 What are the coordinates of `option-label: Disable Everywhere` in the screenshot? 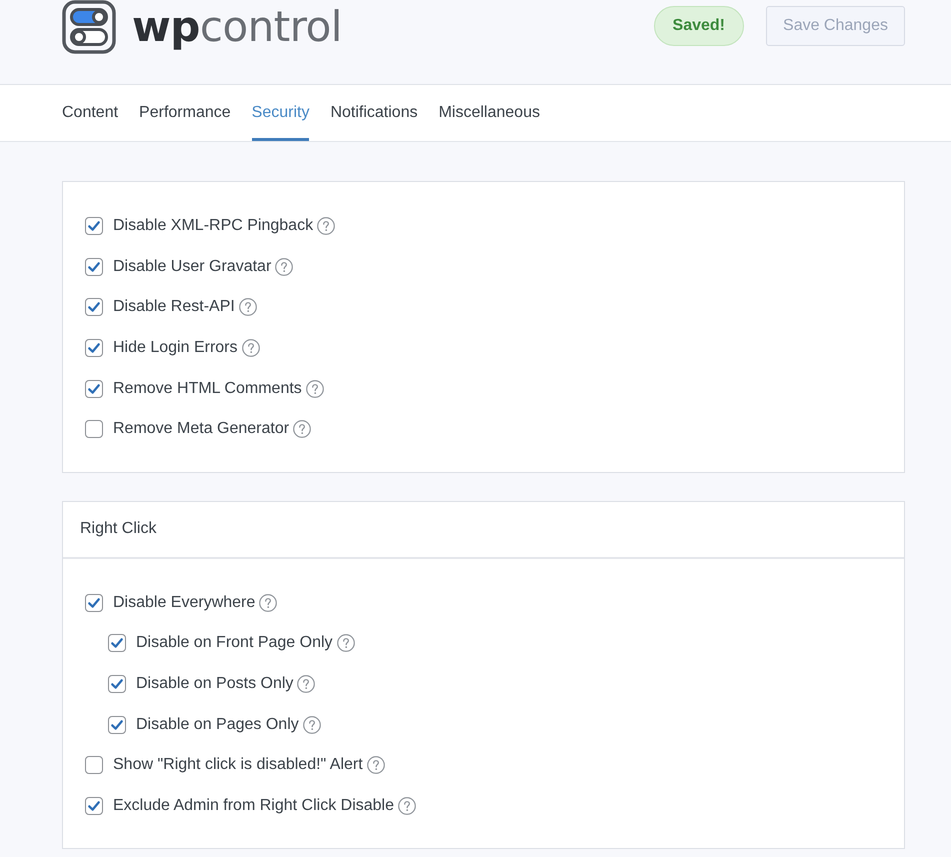 It's located at (184, 603).